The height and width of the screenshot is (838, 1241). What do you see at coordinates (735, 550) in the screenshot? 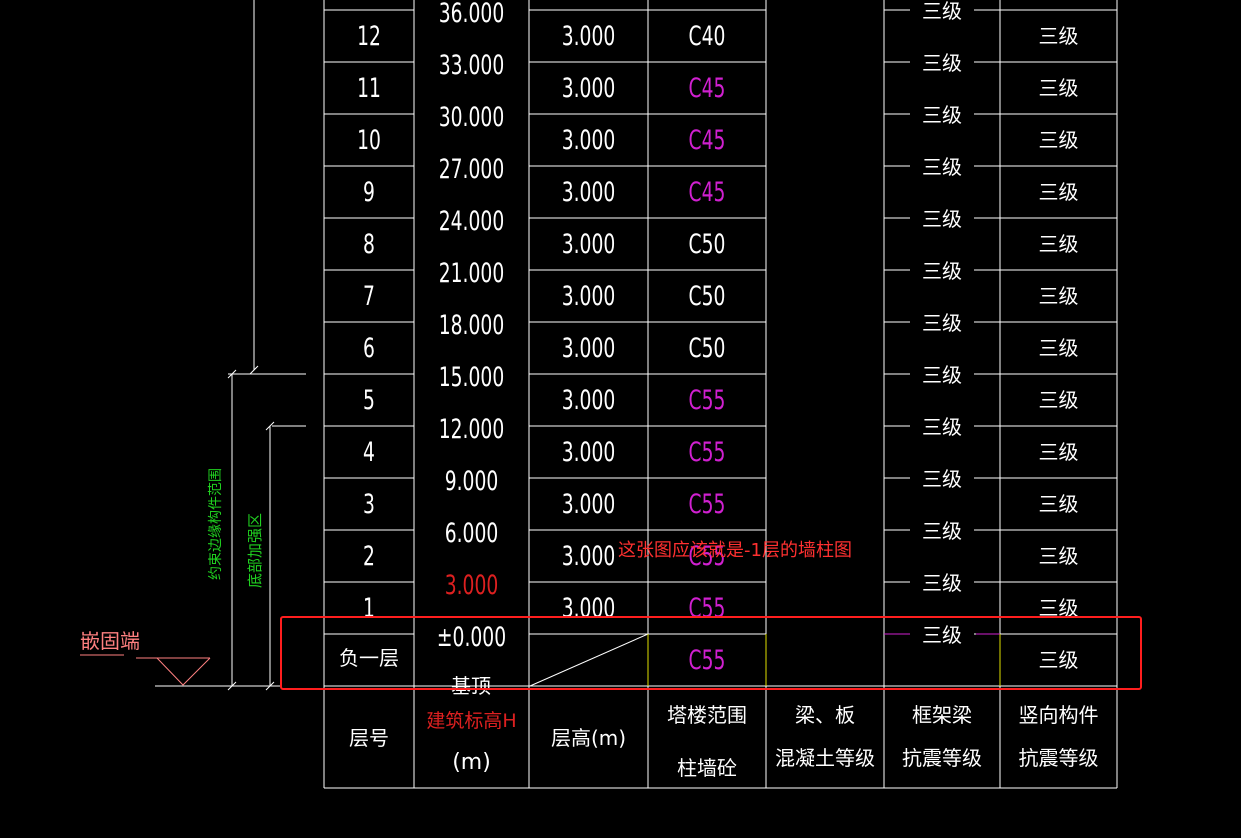
I see `annotation-text: 这张图应该就是-1层的墙柱图` at bounding box center [735, 550].